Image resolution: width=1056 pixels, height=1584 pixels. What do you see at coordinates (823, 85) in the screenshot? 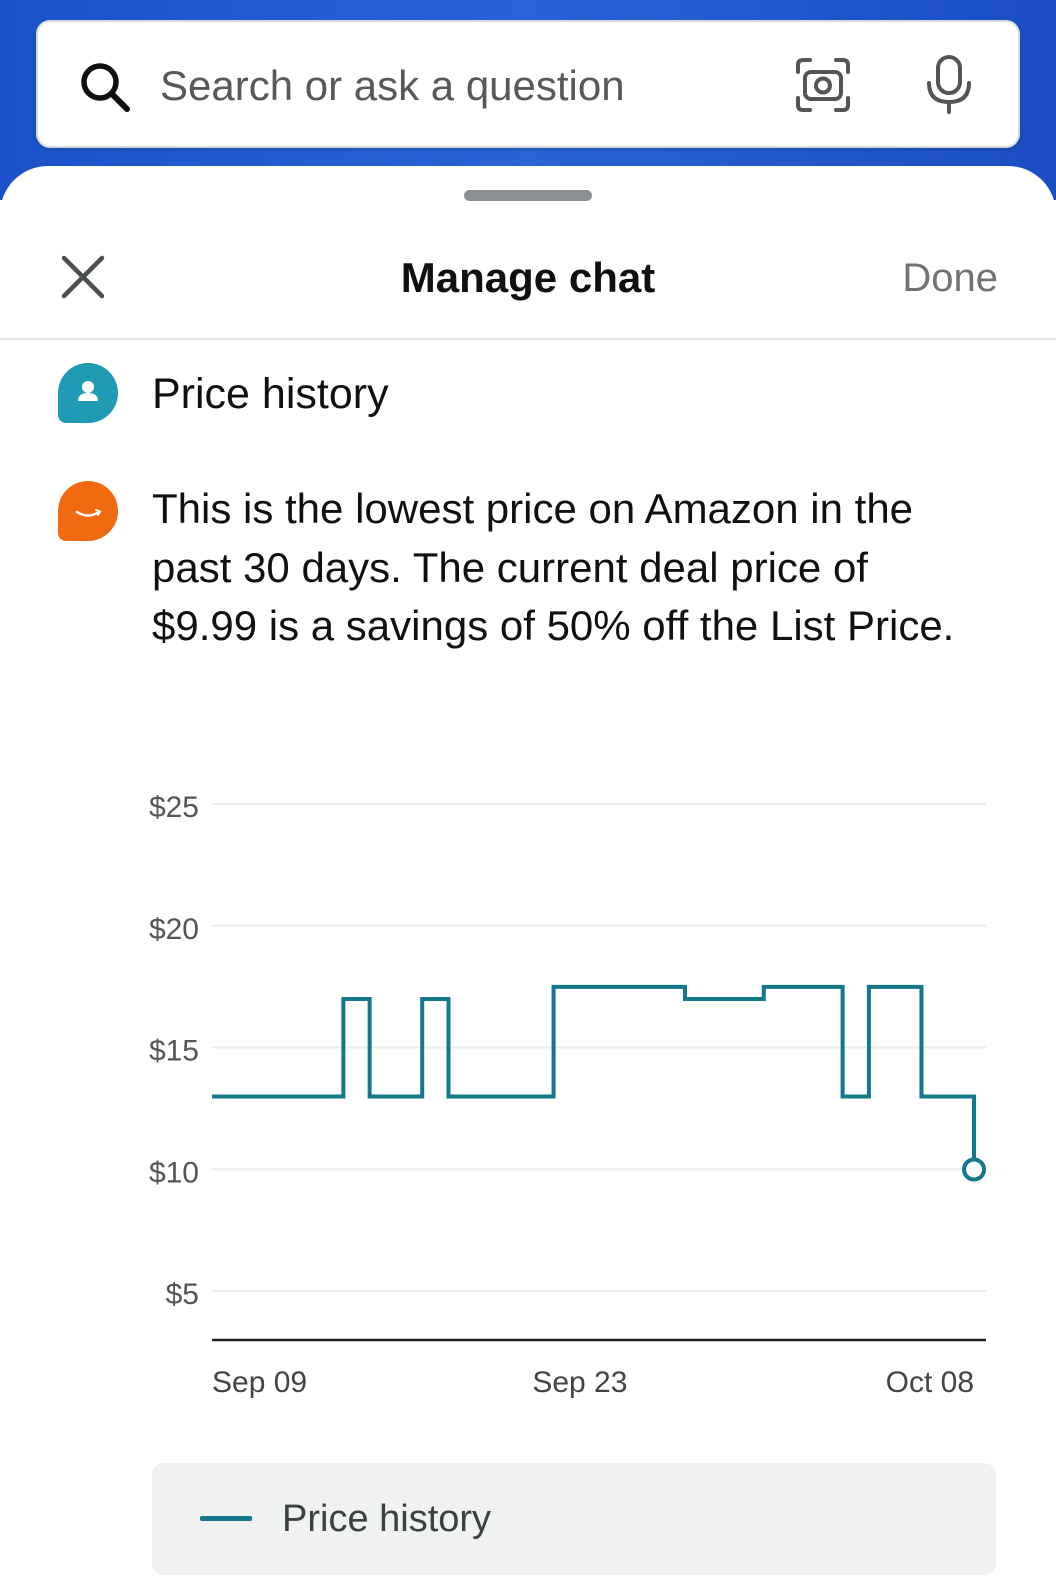
I see `camera-scan-icon` at bounding box center [823, 85].